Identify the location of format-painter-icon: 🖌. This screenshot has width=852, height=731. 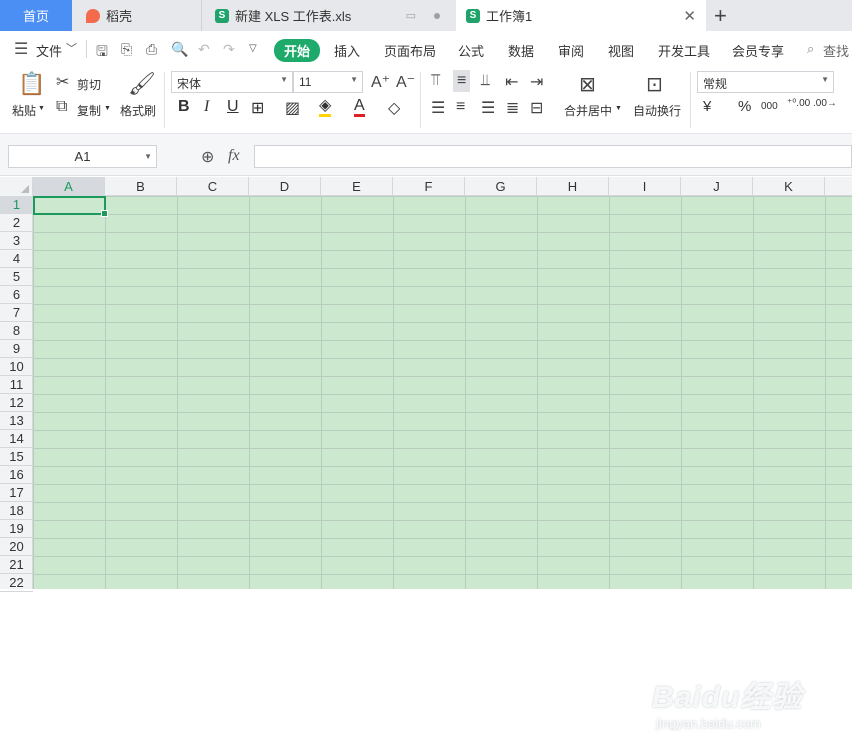
(142, 84).